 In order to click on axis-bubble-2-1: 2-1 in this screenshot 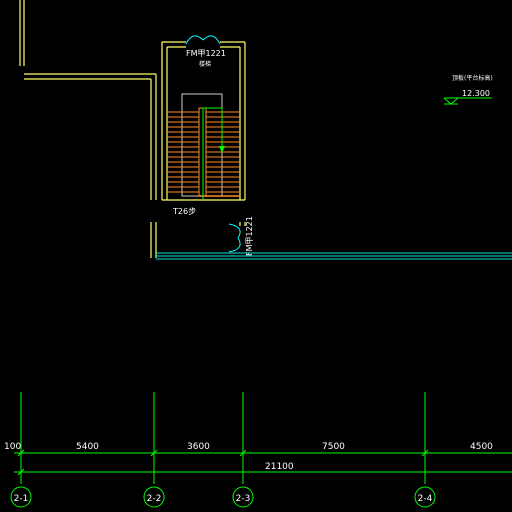, I will do `click(21, 497)`.